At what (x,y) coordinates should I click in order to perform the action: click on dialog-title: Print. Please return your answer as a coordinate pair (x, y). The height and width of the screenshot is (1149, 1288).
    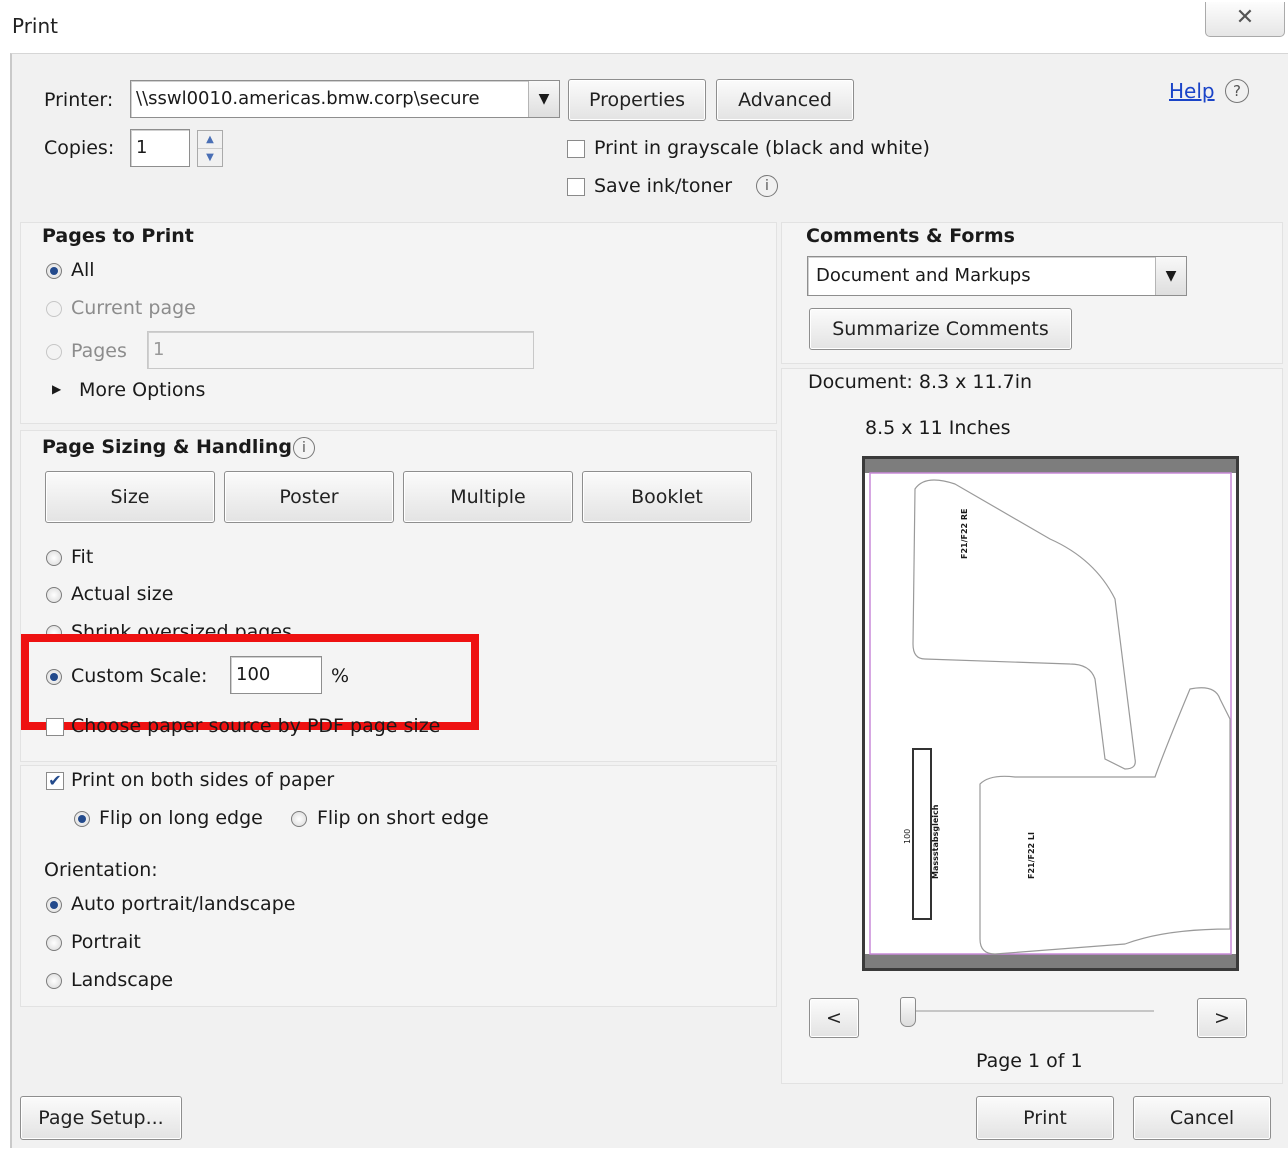
    Looking at the image, I should click on (35, 26).